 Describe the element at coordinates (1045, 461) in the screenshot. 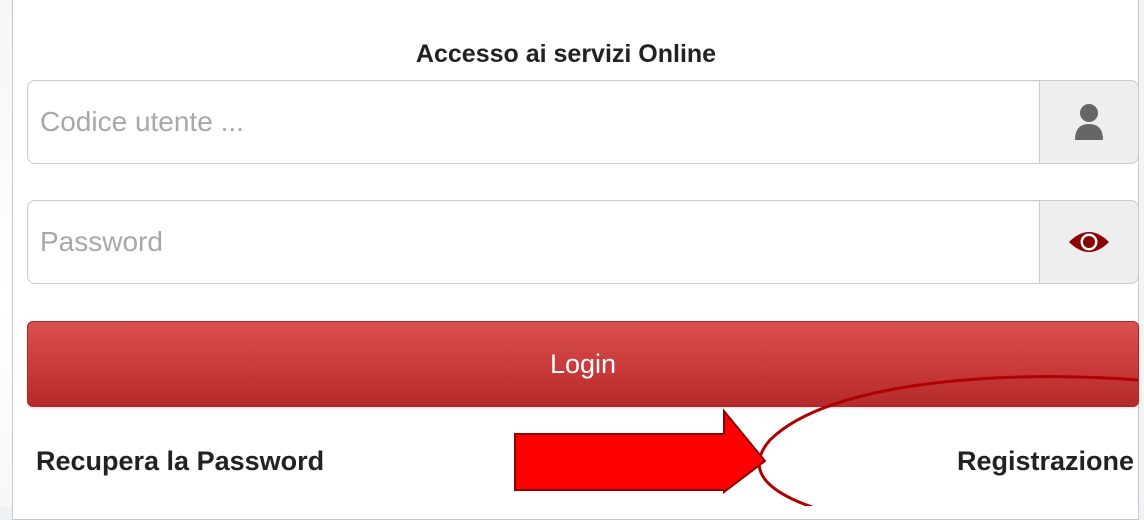

I see `registration-link: Registrazione` at that location.